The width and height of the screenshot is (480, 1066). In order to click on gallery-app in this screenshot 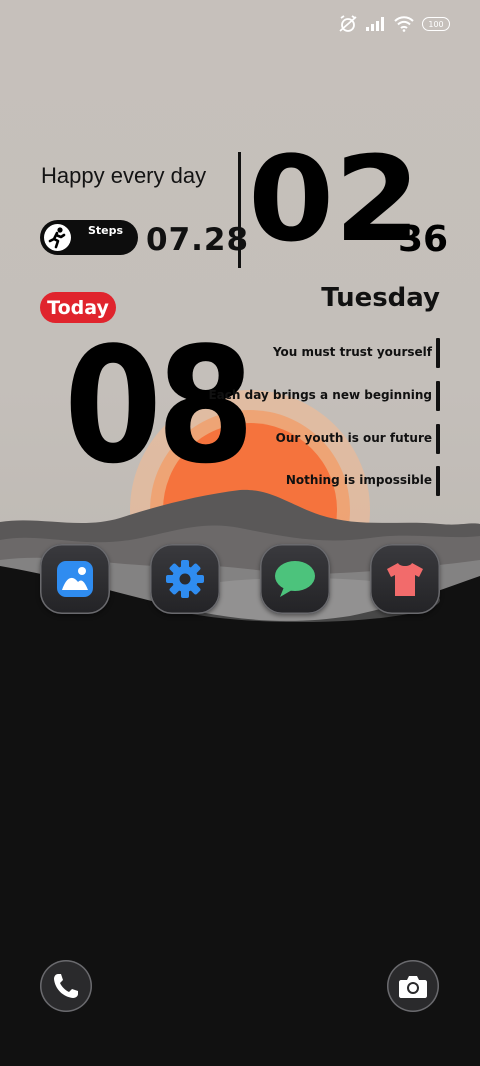, I will do `click(75, 579)`.